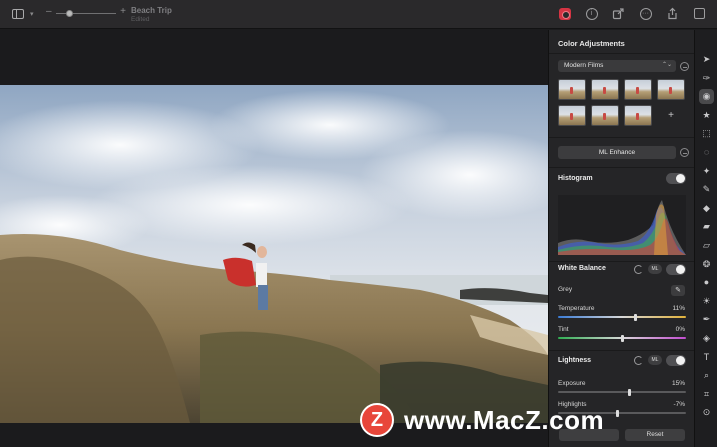  What do you see at coordinates (706, 245) in the screenshot?
I see `smudge-tool-icon: ▱` at bounding box center [706, 245].